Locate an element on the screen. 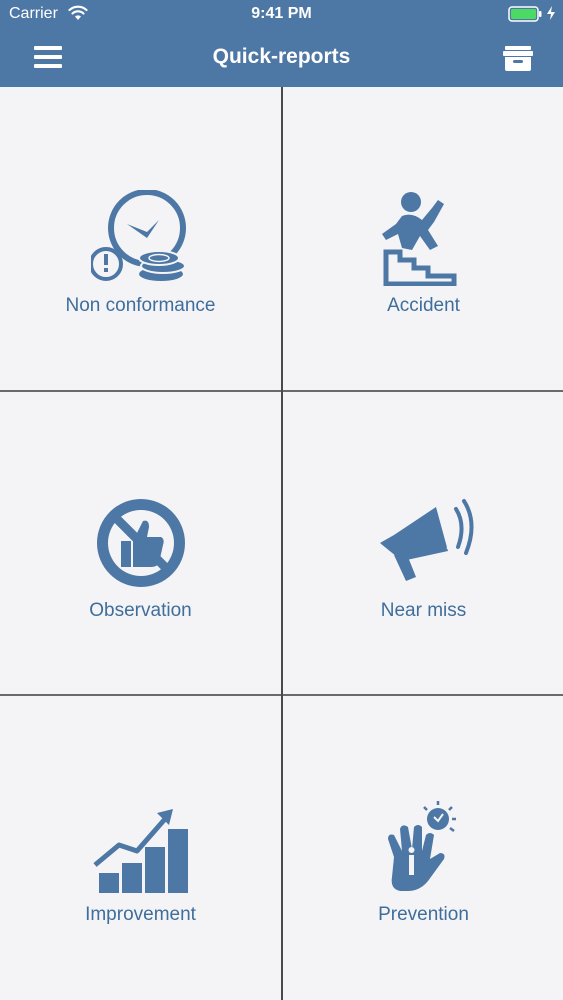 The width and height of the screenshot is (563, 1000). tile-label: Observation is located at coordinates (140, 610).